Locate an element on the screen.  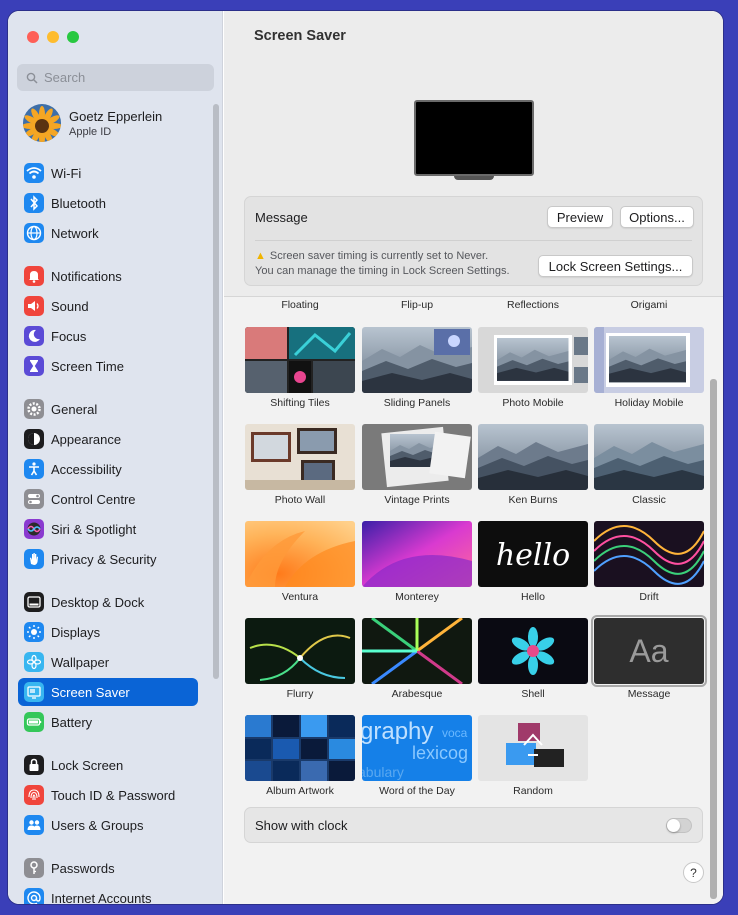
saver-thumbnail-ken-burns is located at coordinates (533, 457).